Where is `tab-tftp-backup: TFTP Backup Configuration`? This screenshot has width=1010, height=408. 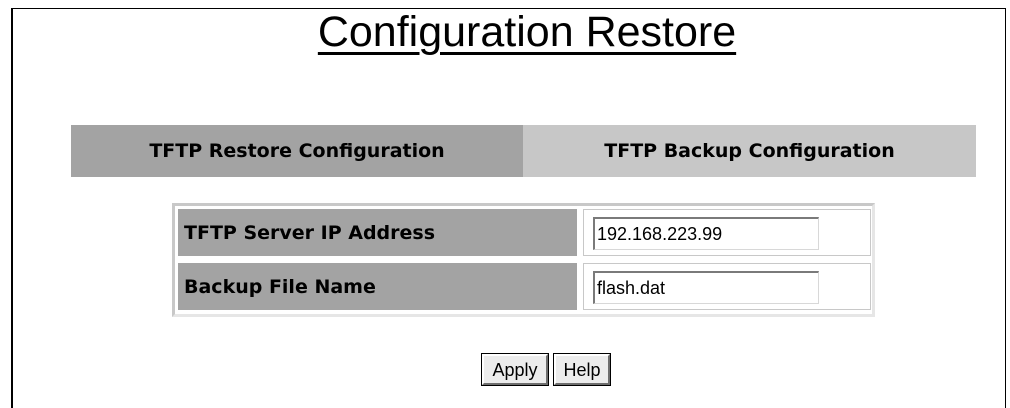 tab-tftp-backup: TFTP Backup Configuration is located at coordinates (749, 151).